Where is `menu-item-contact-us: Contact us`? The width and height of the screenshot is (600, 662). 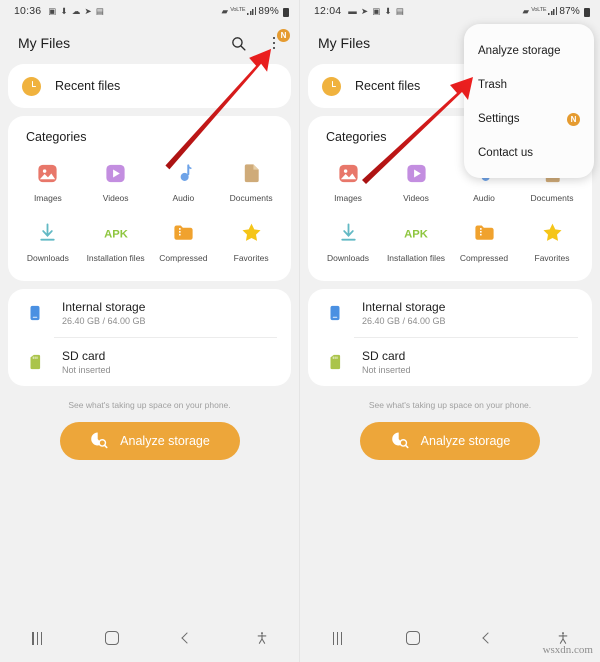
menu-item-contact-us: Contact us is located at coordinates (529, 153).